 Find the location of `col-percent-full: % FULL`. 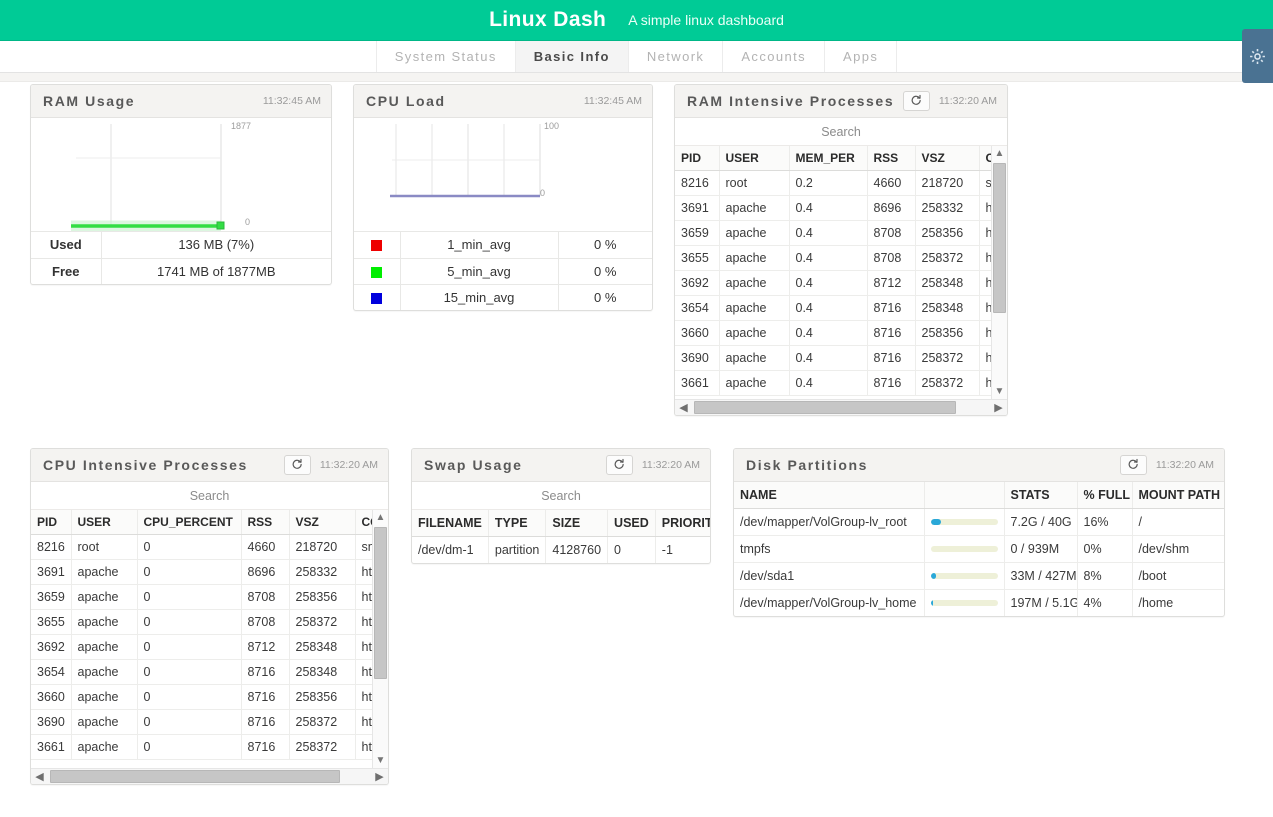

col-percent-full: % FULL is located at coordinates (1105, 495).